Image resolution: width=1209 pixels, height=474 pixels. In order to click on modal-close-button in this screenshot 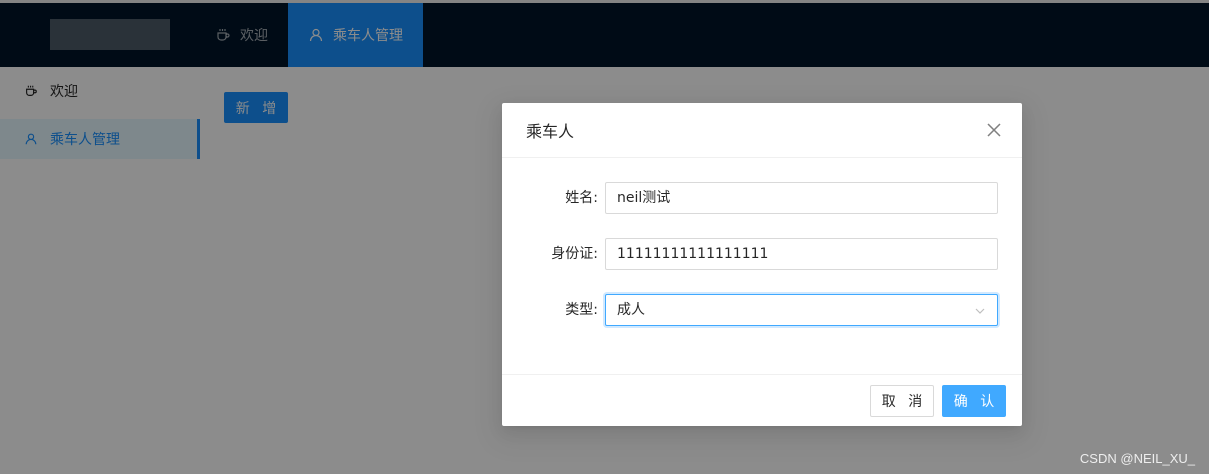, I will do `click(994, 130)`.